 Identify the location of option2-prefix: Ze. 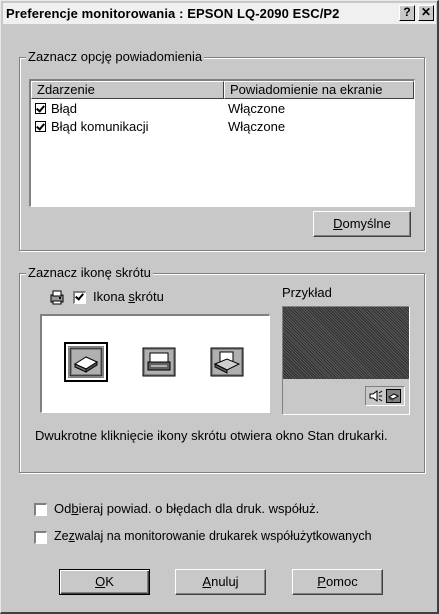
(61, 536).